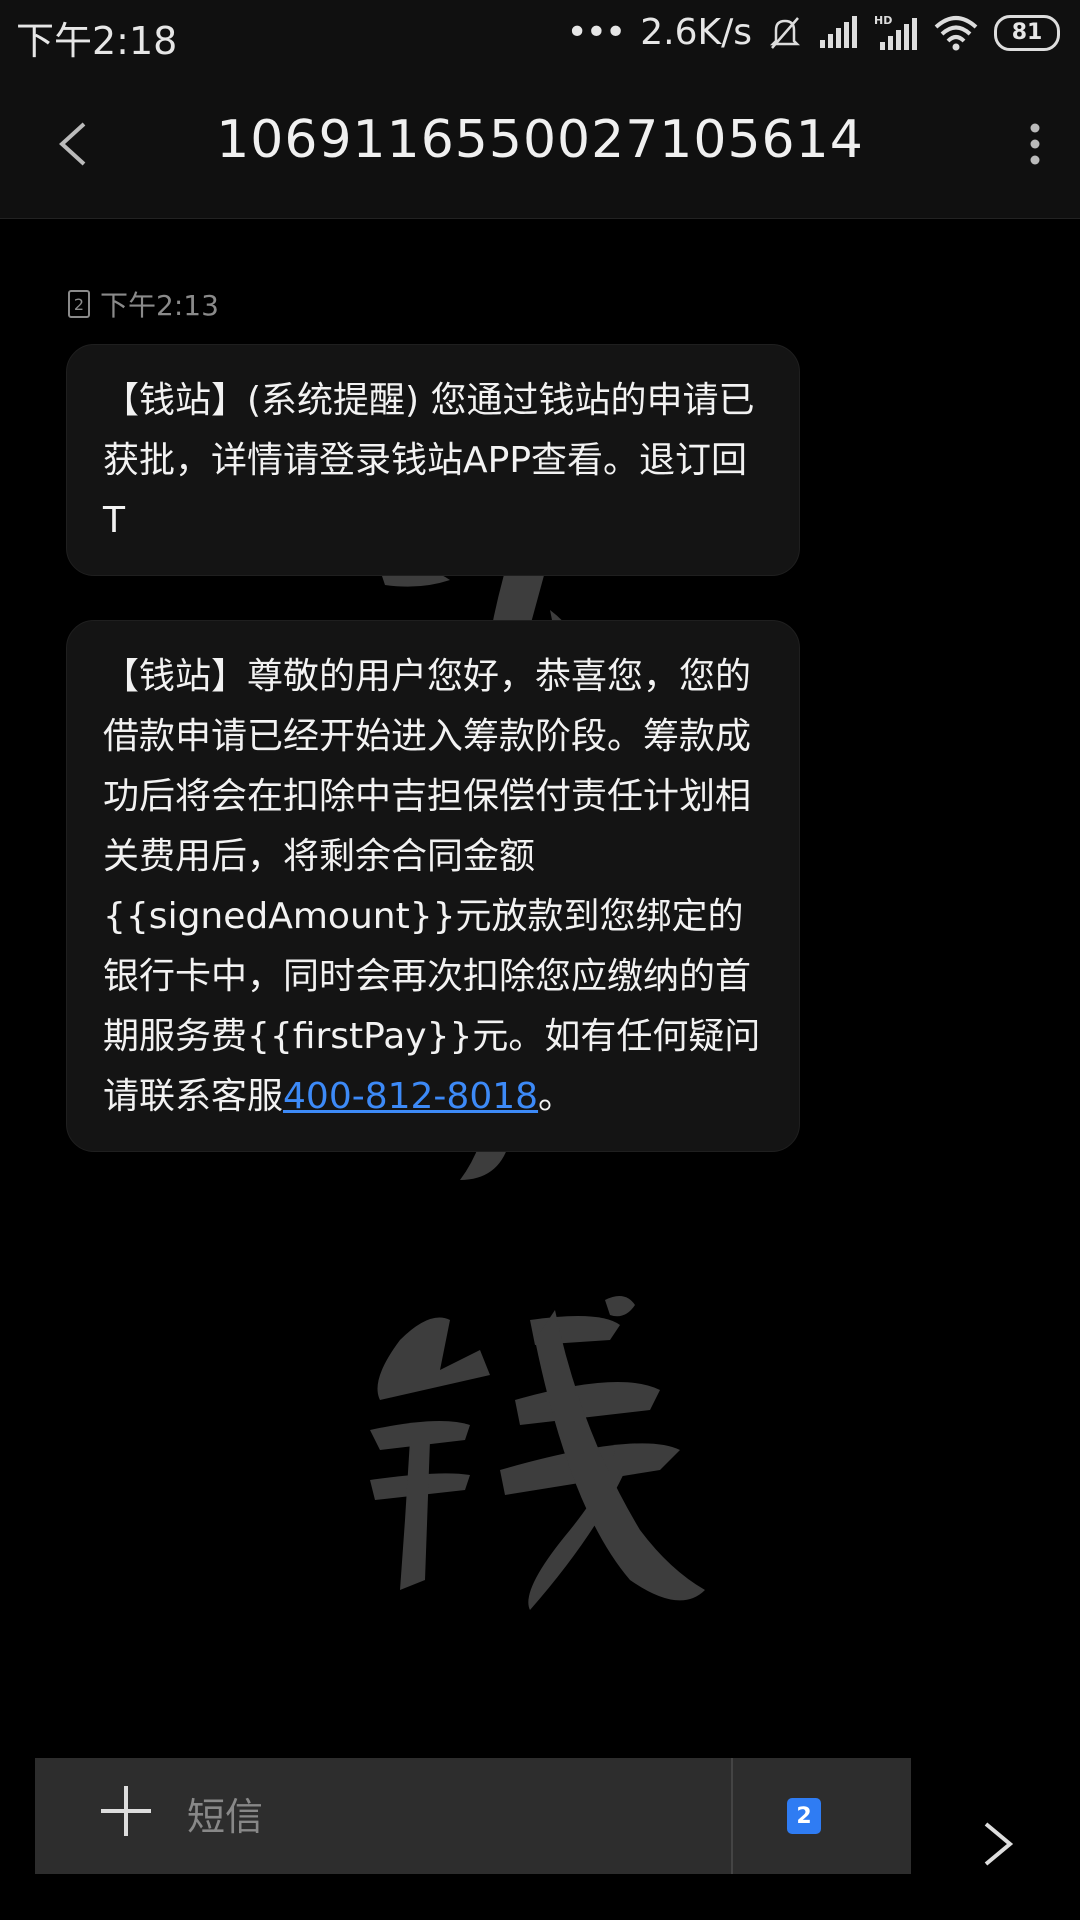 The width and height of the screenshot is (1080, 1920). Describe the element at coordinates (72, 144) in the screenshot. I see `back-arrow-icon` at that location.